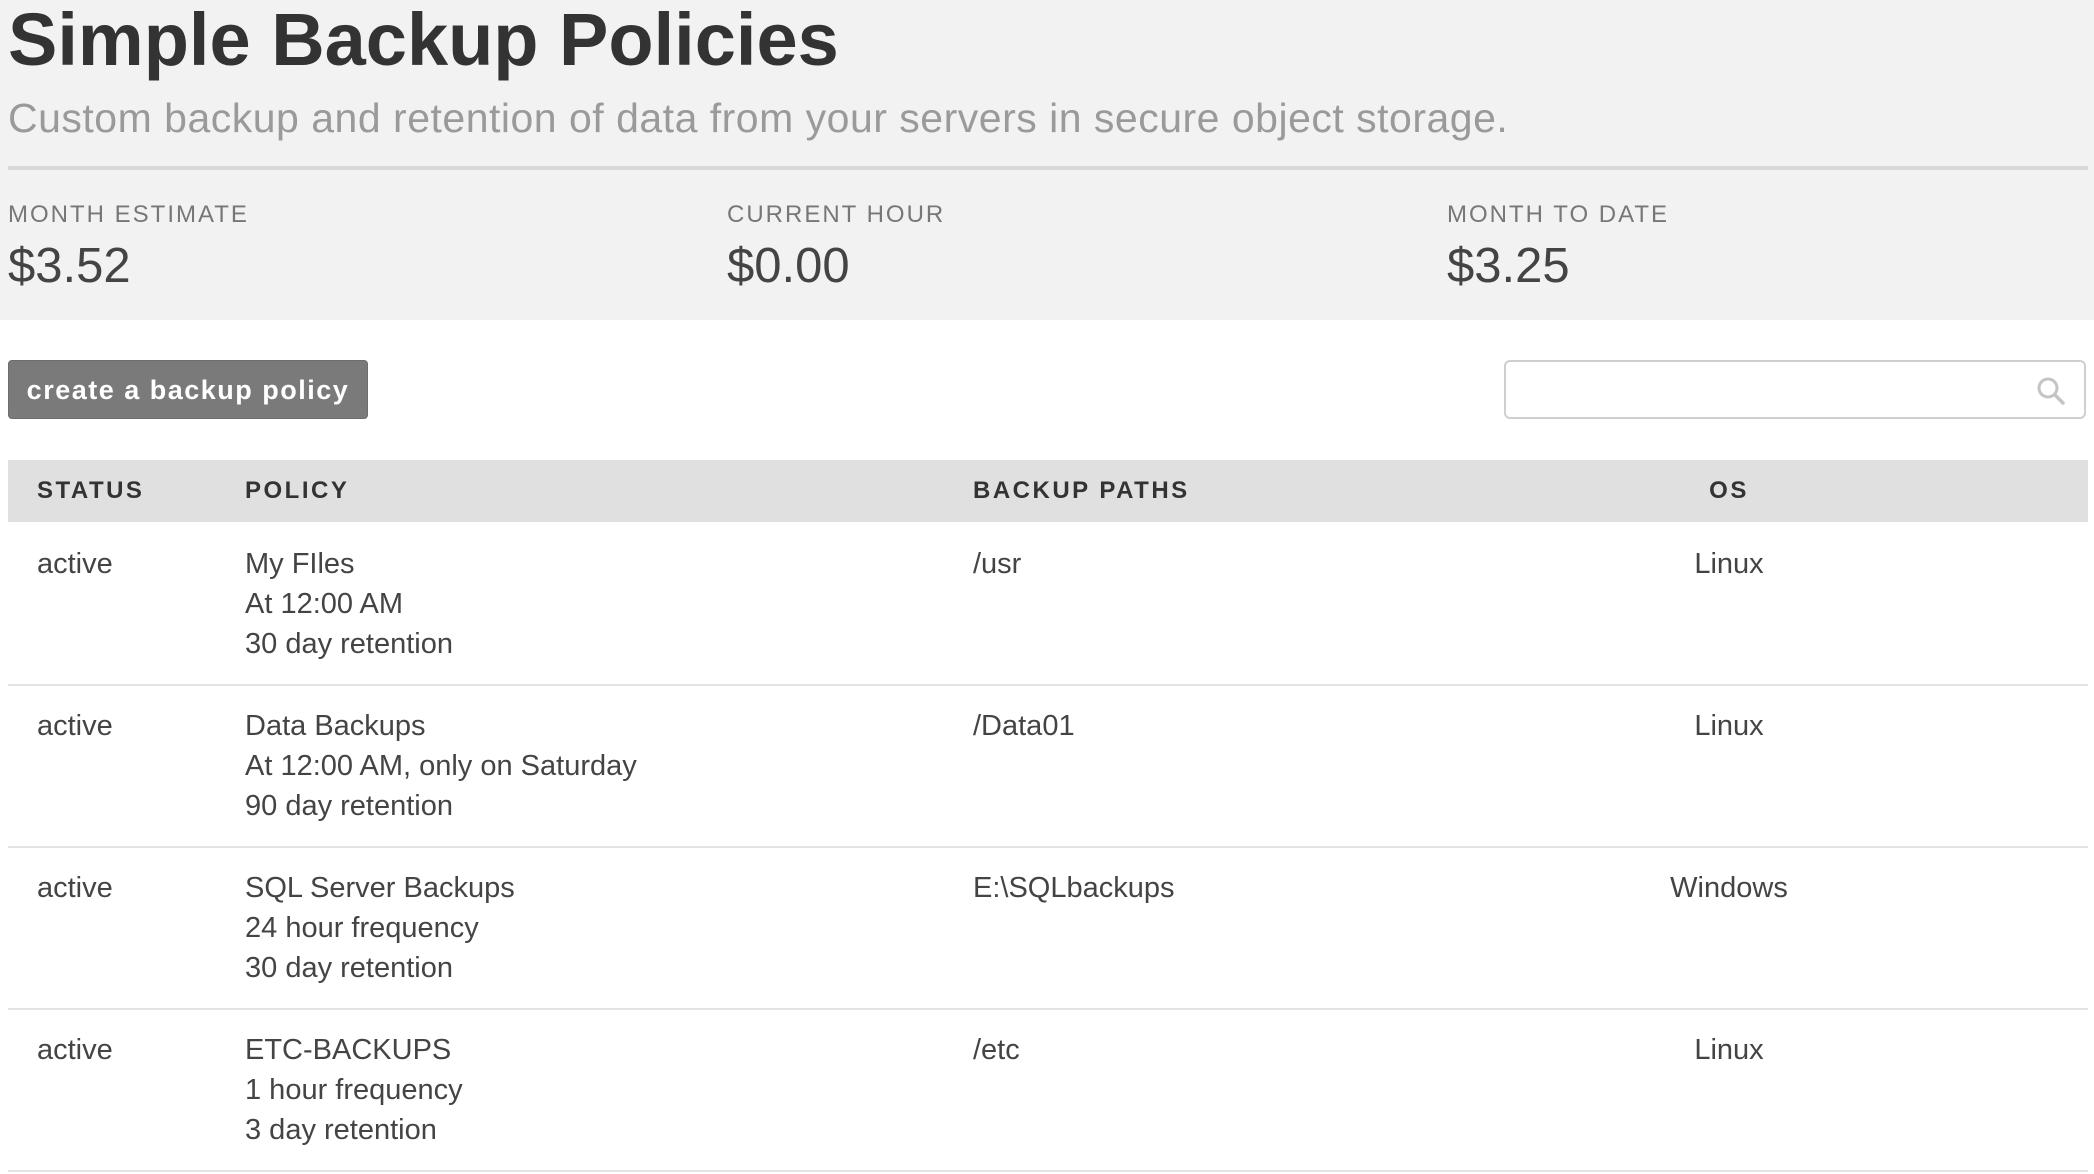 This screenshot has height=1174, width=2094. What do you see at coordinates (836, 214) in the screenshot?
I see `stat-label: CURRENT HOUR` at bounding box center [836, 214].